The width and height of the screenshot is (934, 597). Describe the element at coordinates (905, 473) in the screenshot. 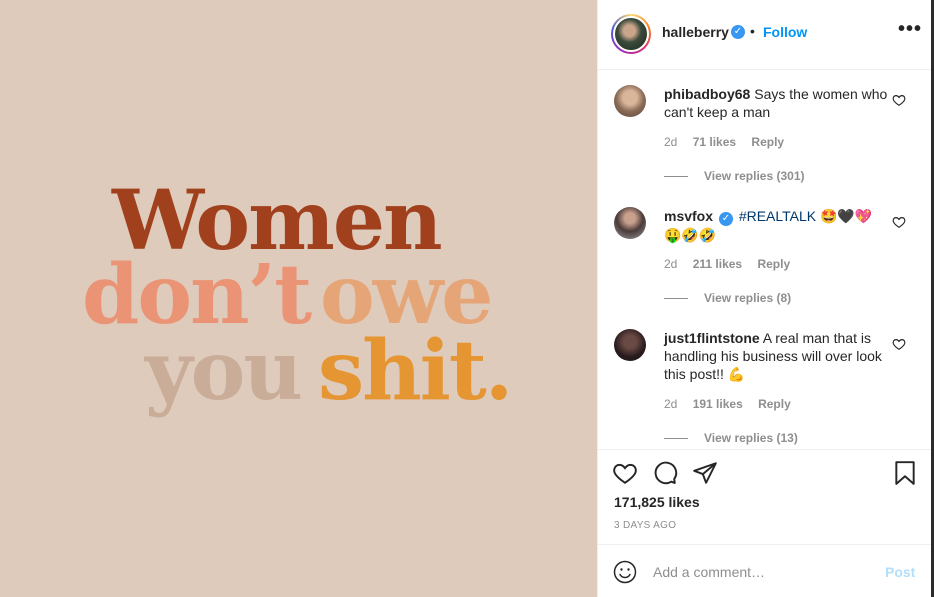

I see `bookmark-icon` at that location.